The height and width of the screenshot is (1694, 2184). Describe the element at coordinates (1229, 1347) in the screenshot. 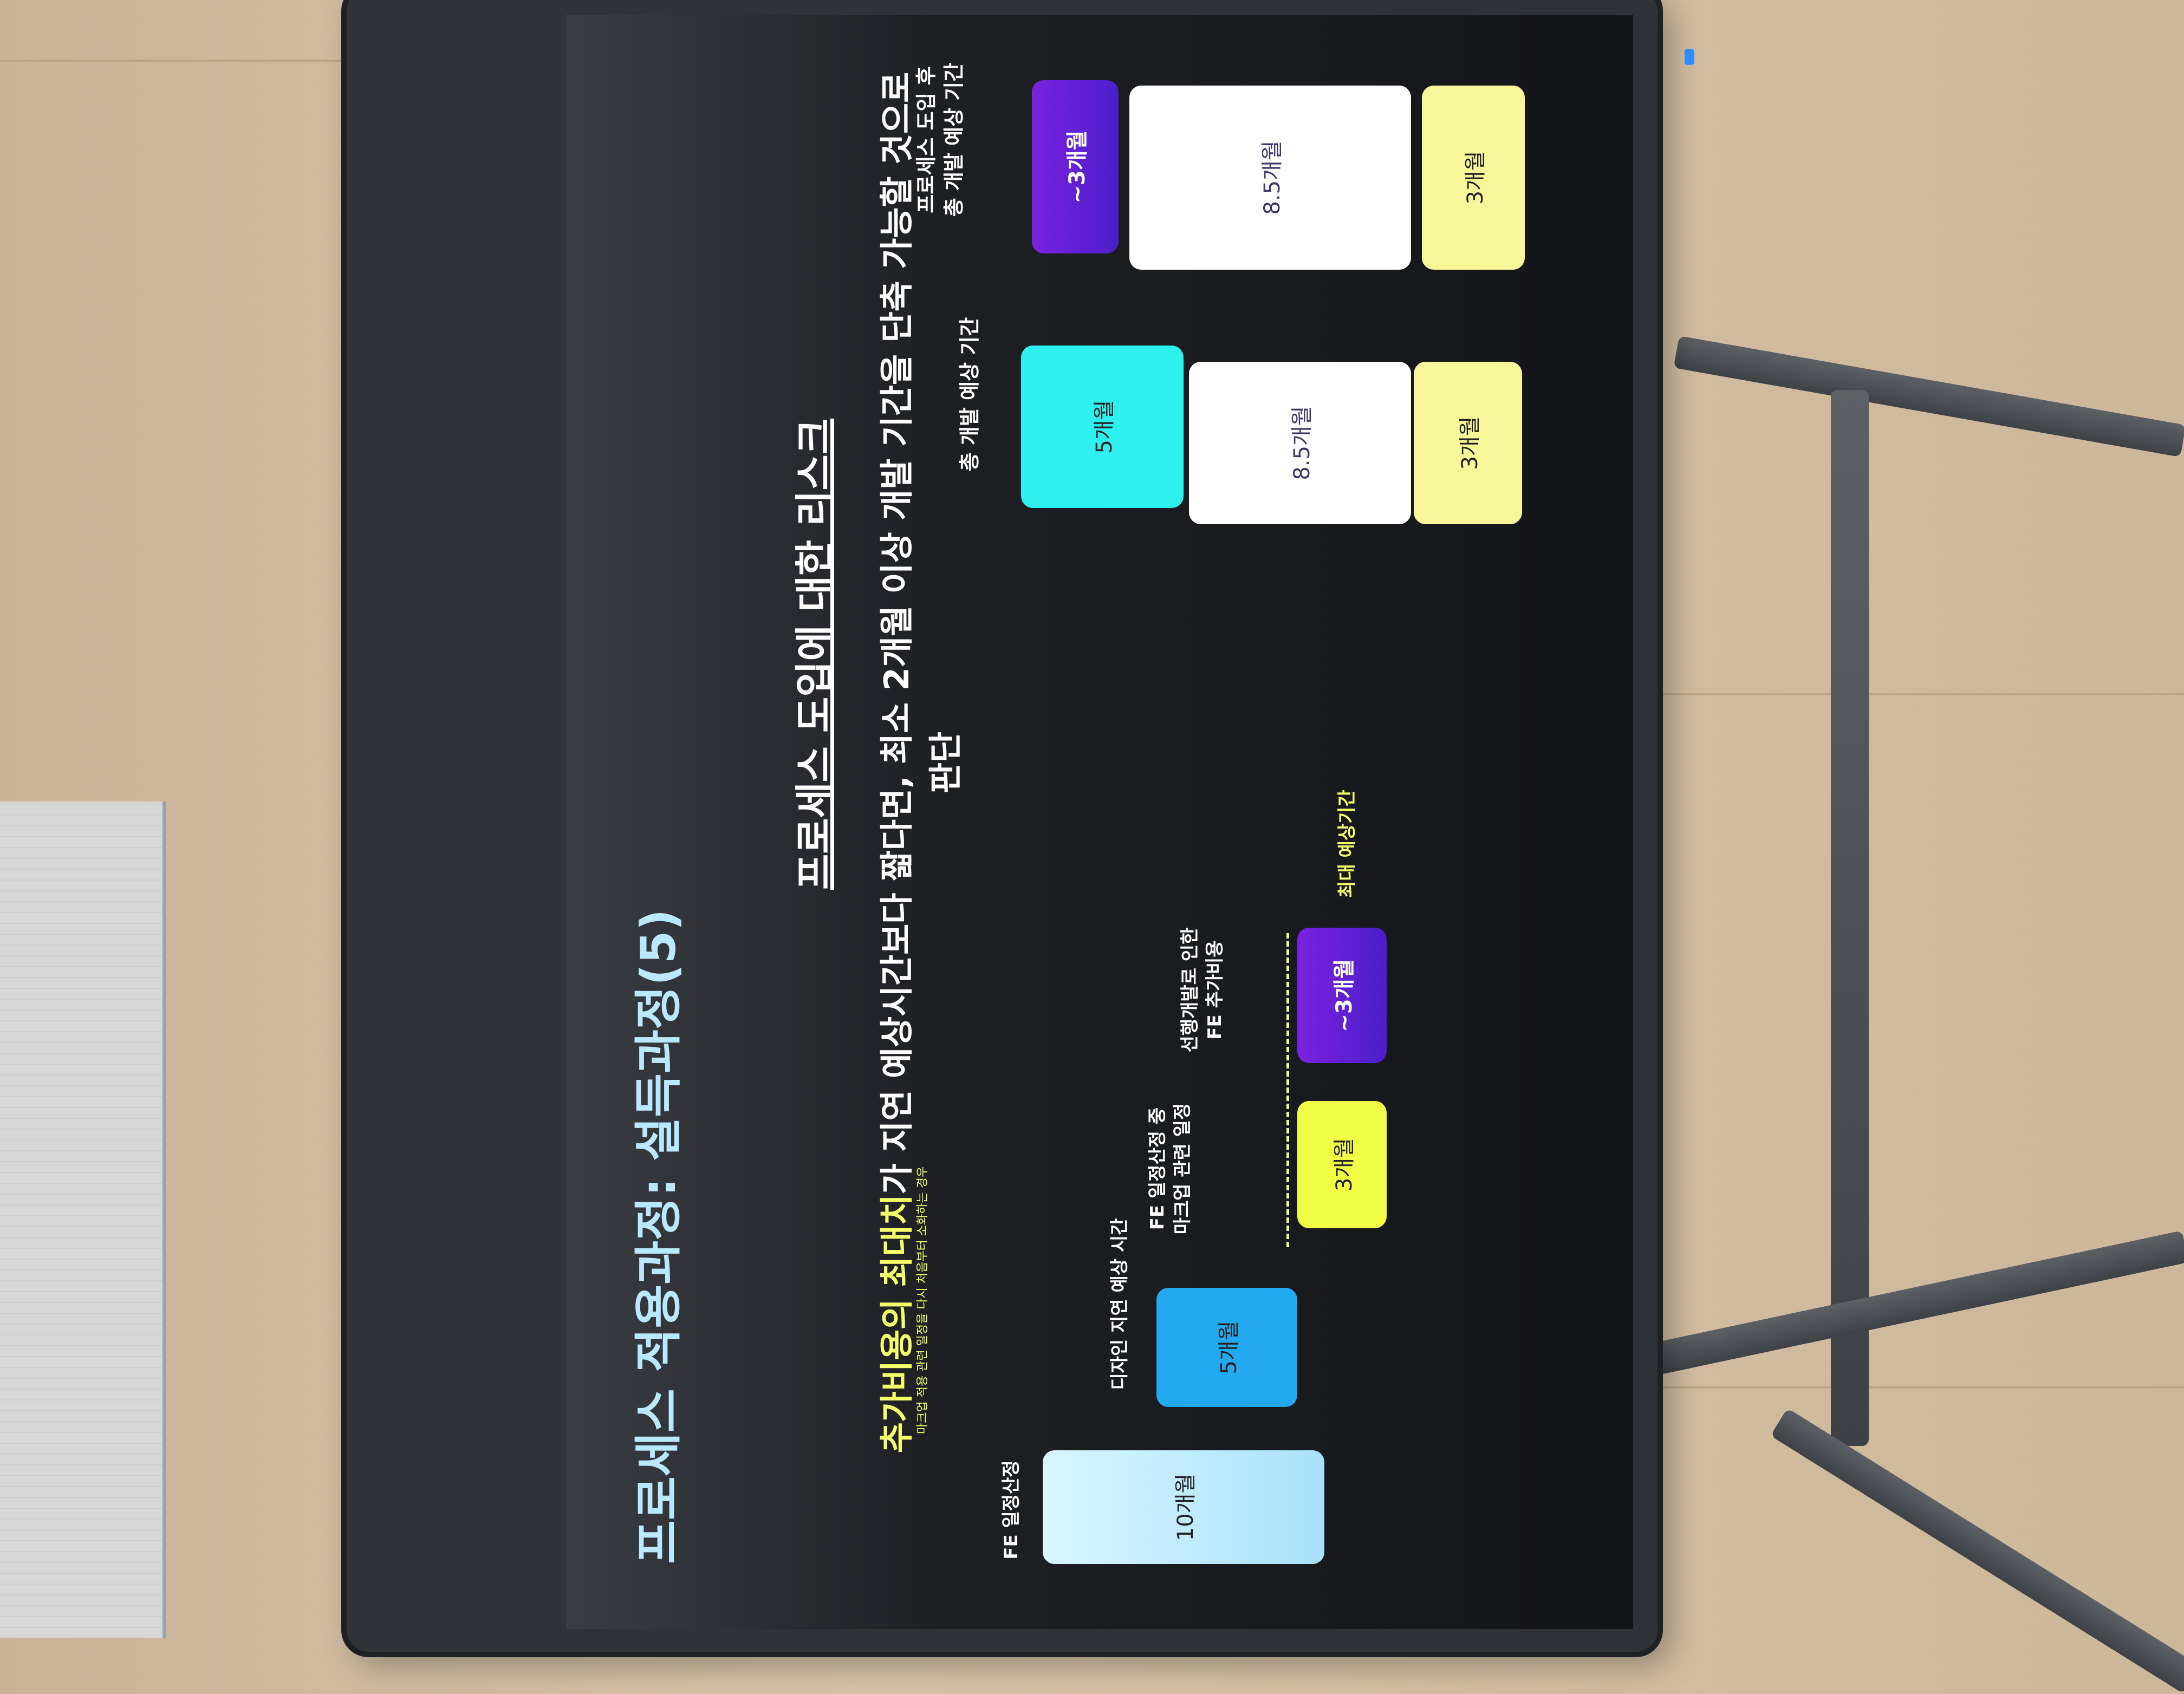

I see `design-delay-value: 5개월` at that location.